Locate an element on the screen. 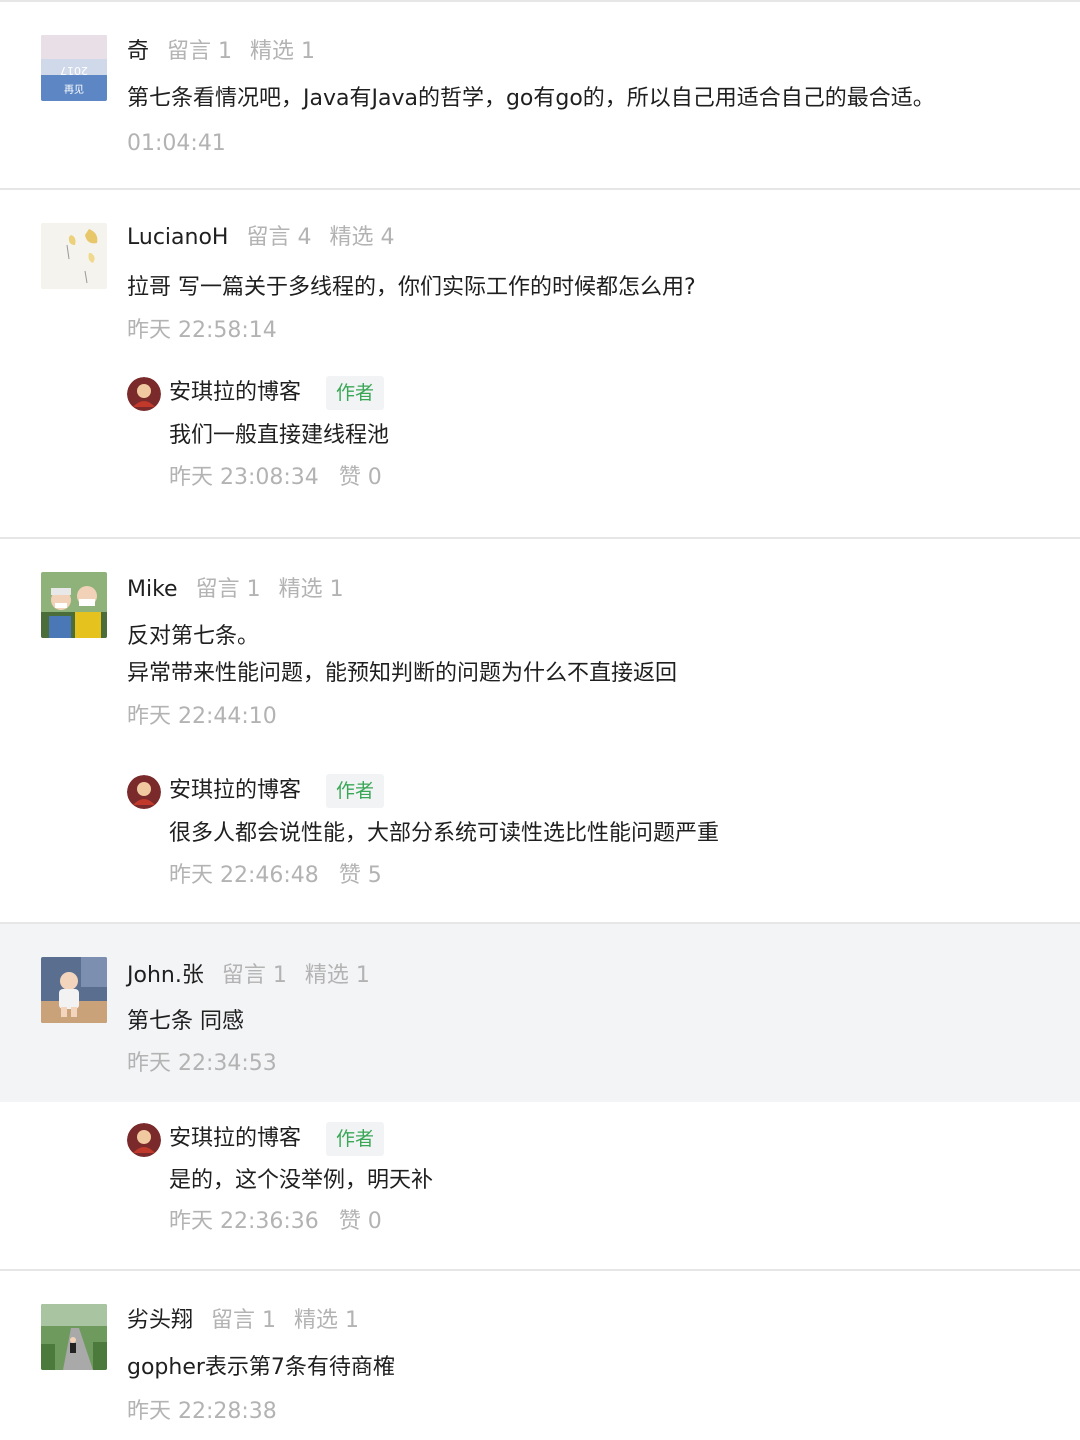  reply-meta: 昨天 22:36:36 赞 0 is located at coordinates (275, 1222).